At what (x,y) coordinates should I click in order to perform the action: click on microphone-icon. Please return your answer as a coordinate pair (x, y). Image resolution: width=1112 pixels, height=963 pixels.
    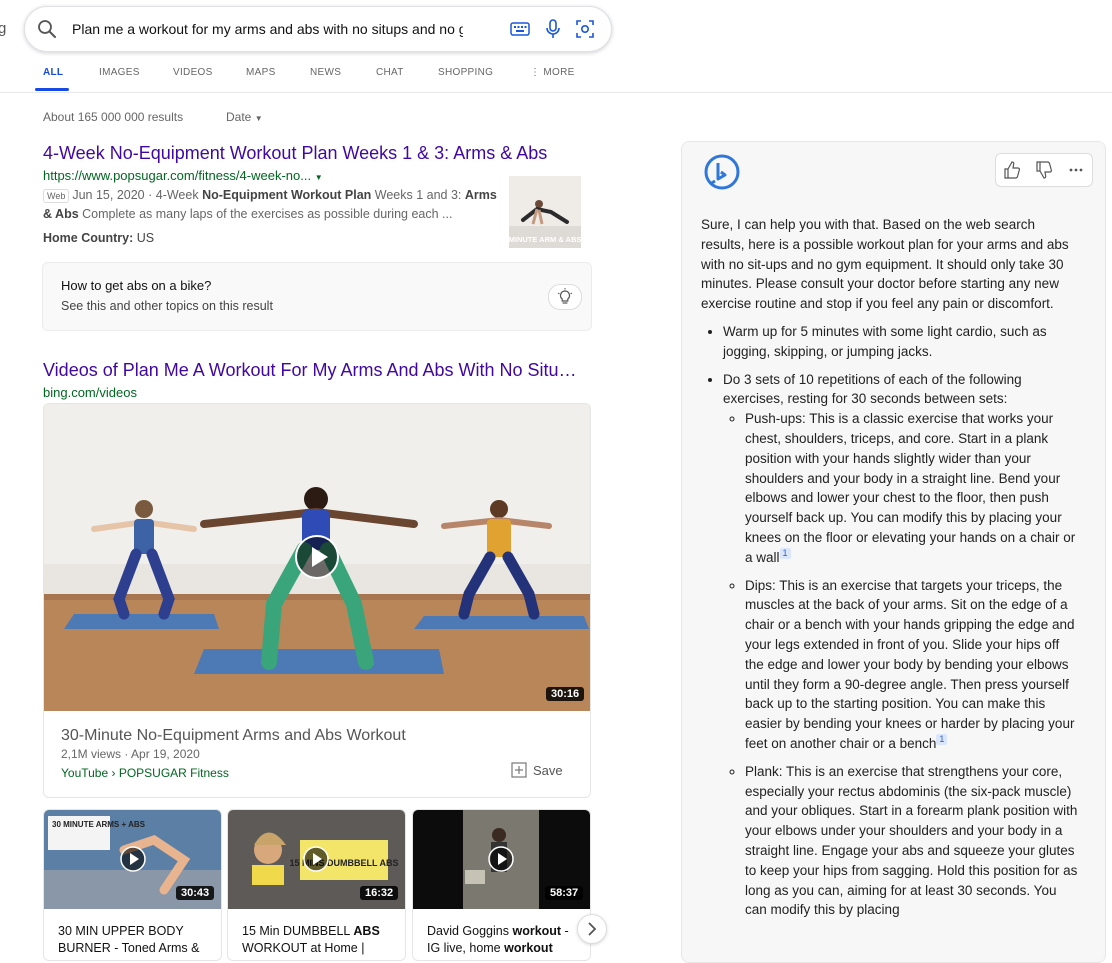
    Looking at the image, I should click on (553, 29).